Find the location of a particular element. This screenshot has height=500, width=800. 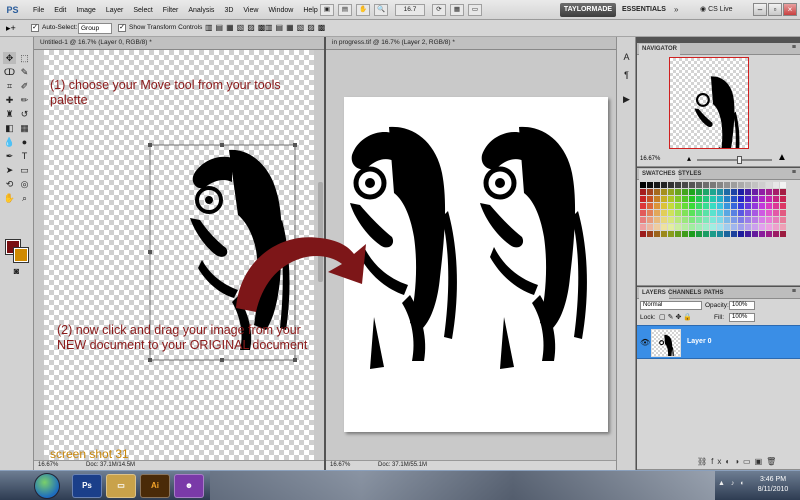

show-transform-checkbox: ✓ is located at coordinates (122, 28).